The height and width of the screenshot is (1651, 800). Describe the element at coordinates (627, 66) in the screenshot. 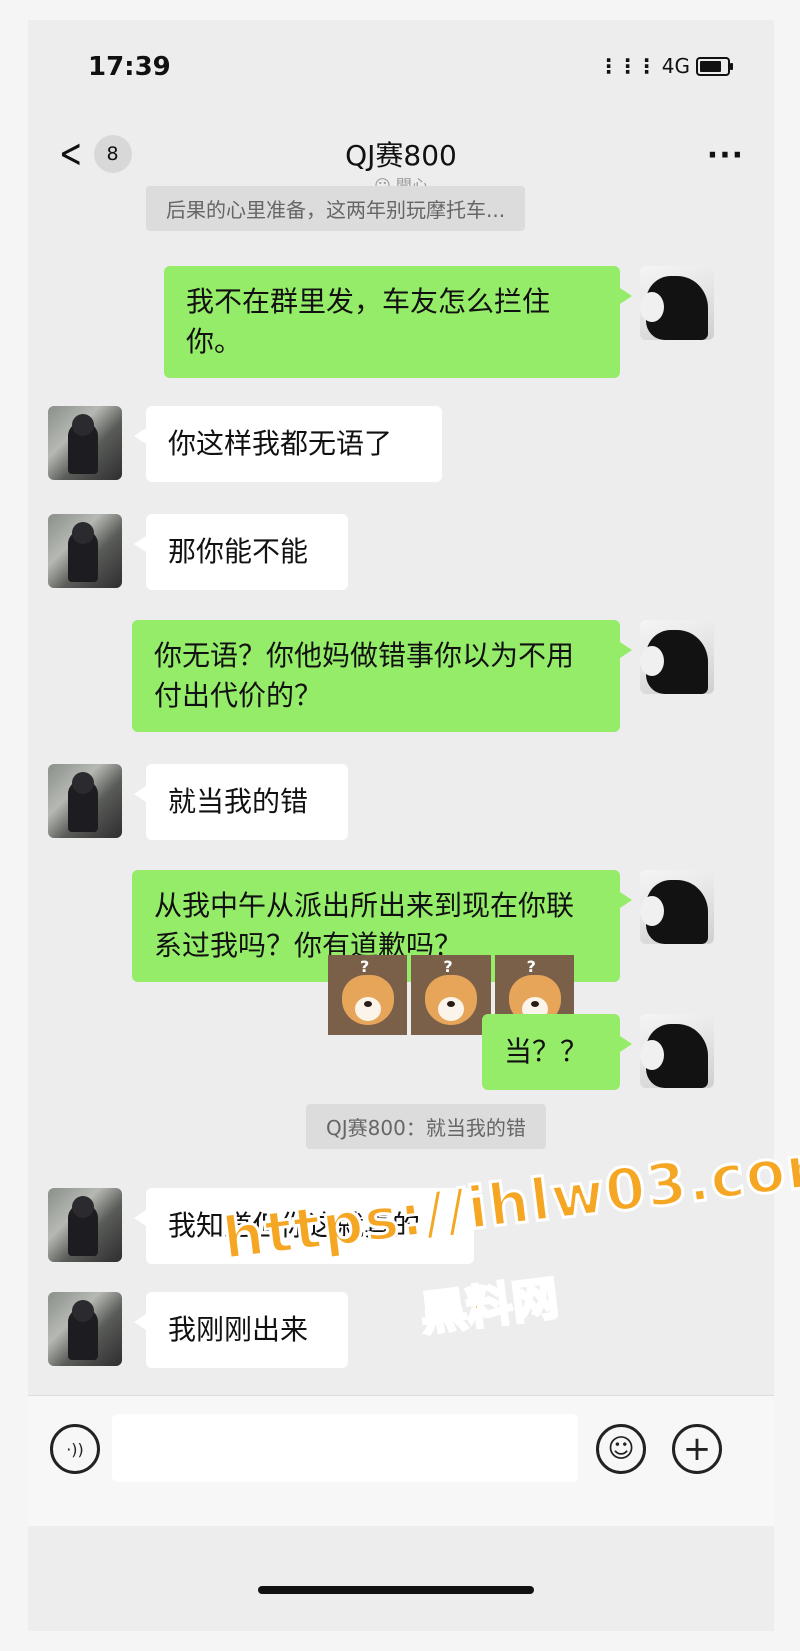

I see `signal-icon: ⋮⋮⋮` at that location.